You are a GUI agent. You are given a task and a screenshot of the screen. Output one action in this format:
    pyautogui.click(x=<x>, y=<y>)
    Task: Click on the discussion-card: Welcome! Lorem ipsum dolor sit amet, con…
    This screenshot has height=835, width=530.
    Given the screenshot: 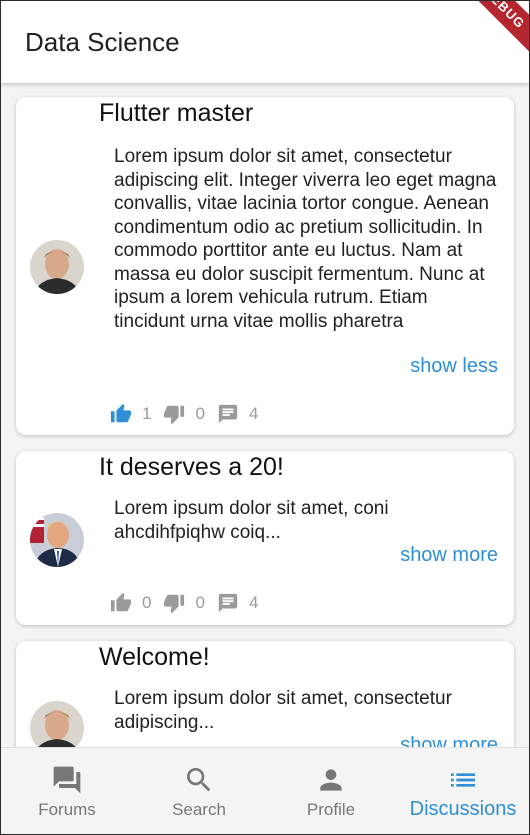 What is the action you would take?
    pyautogui.click(x=265, y=694)
    